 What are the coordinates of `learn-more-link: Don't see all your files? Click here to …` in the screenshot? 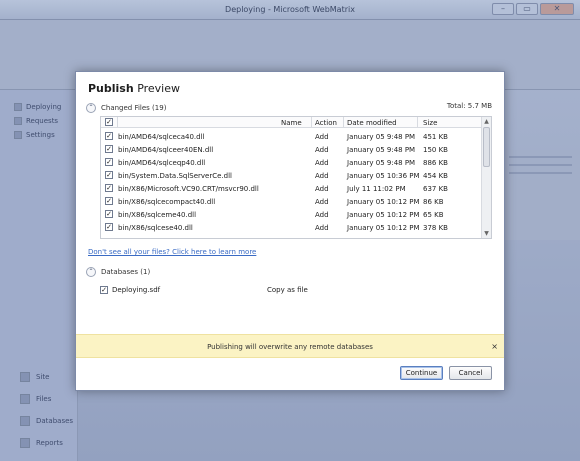 It's located at (172, 252).